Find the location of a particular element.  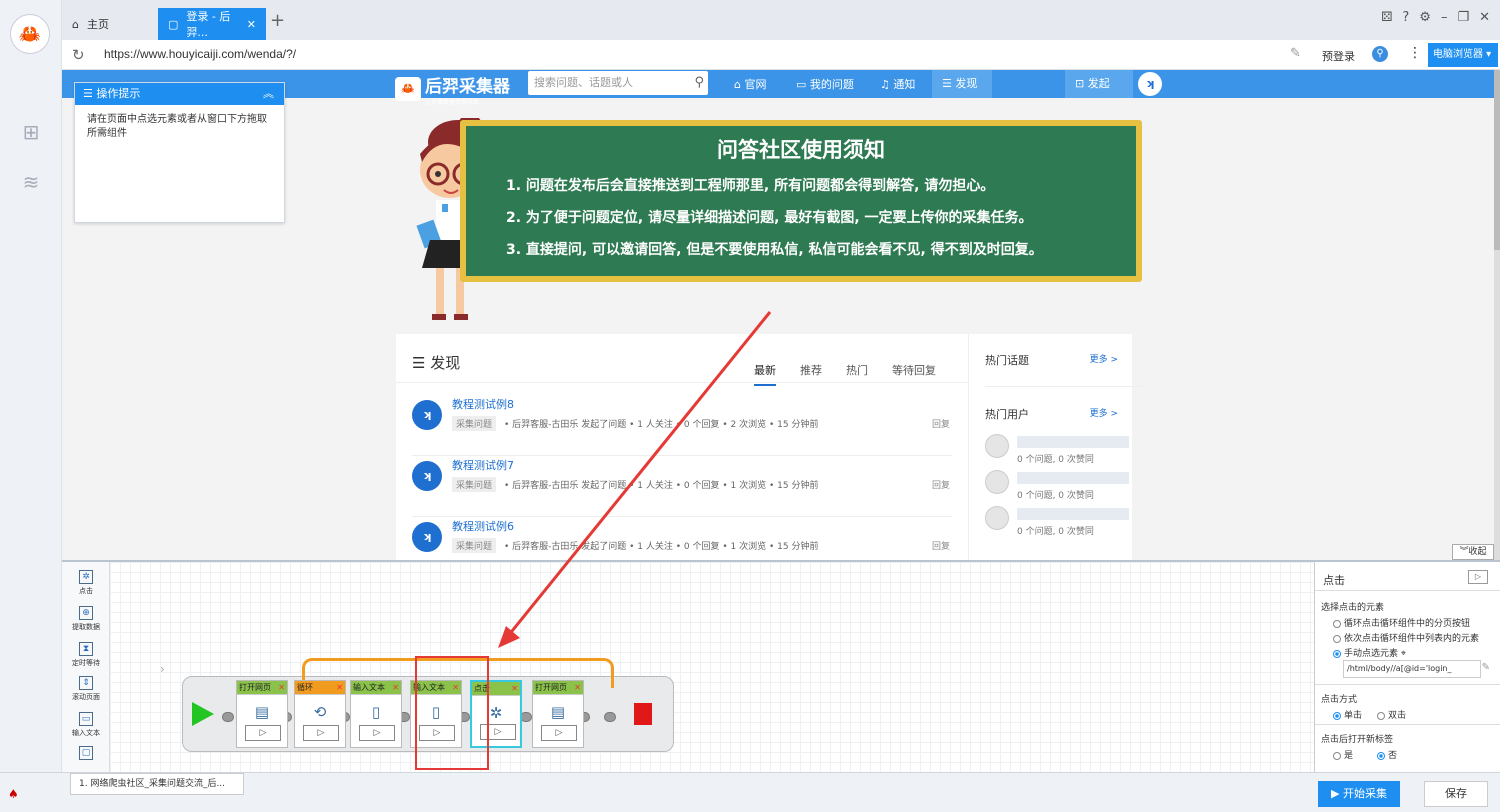

user-avatar: ʞ is located at coordinates (1150, 84).